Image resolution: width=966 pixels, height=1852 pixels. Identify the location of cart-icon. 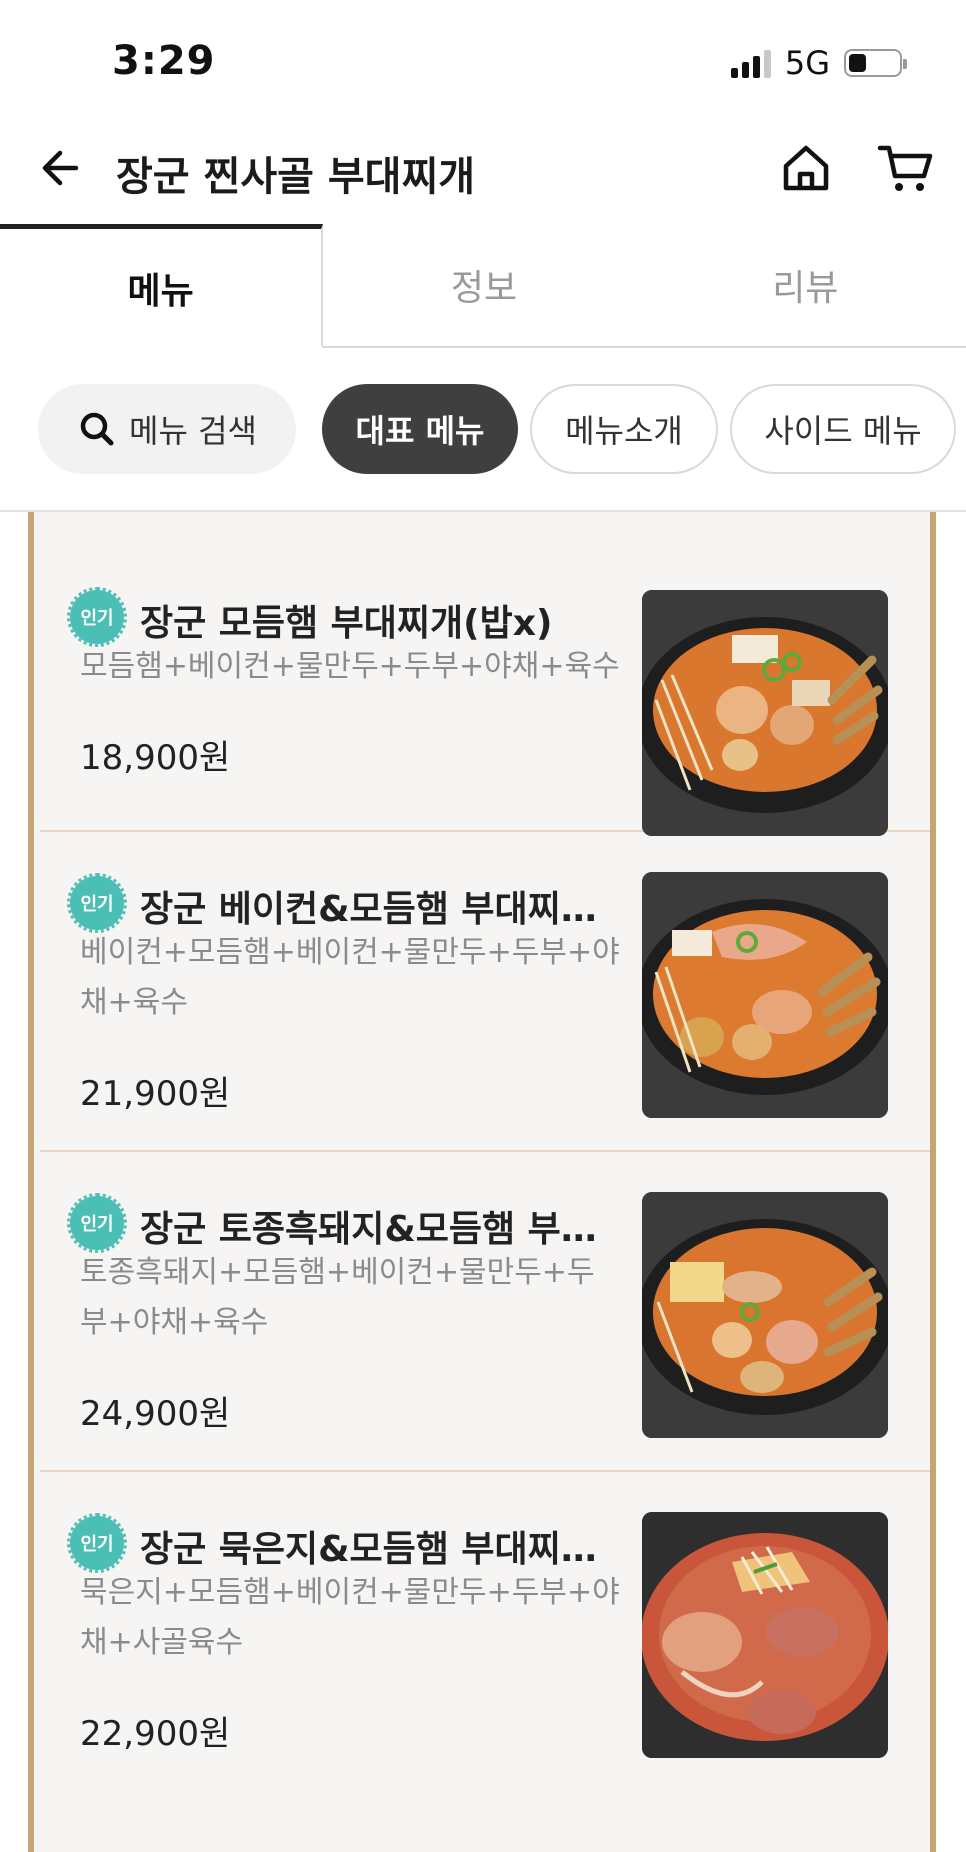
(905, 168).